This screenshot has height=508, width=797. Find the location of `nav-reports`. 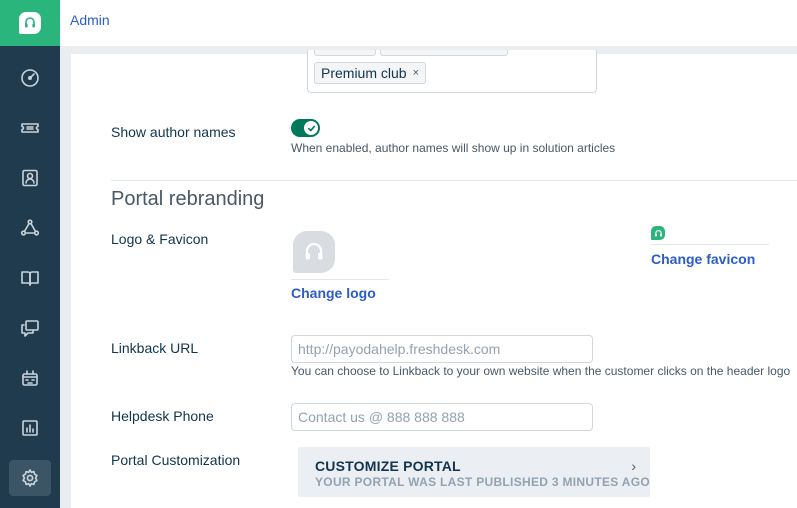

nav-reports is located at coordinates (30, 428).